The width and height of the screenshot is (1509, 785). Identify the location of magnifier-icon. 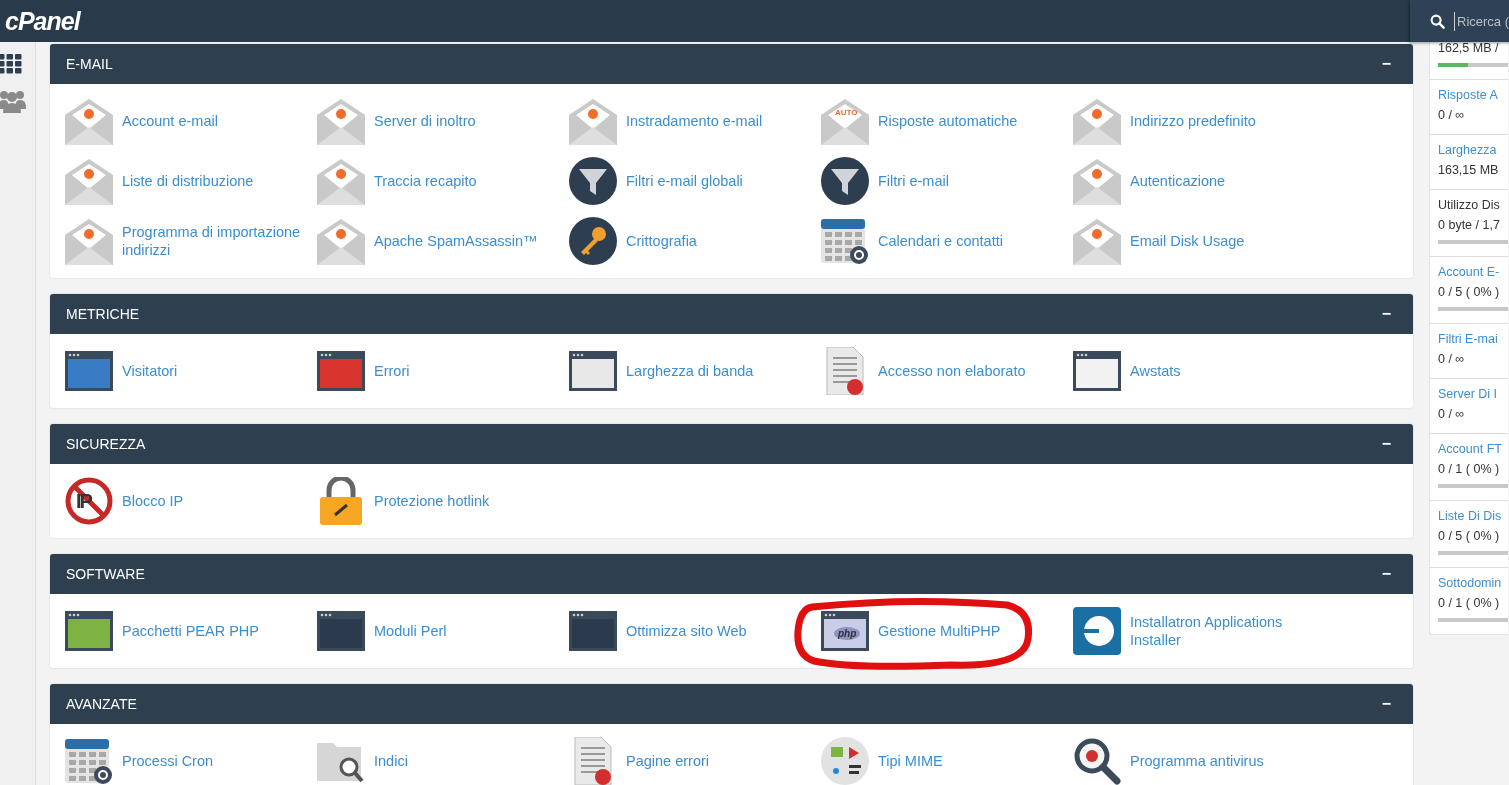
(1097, 761).